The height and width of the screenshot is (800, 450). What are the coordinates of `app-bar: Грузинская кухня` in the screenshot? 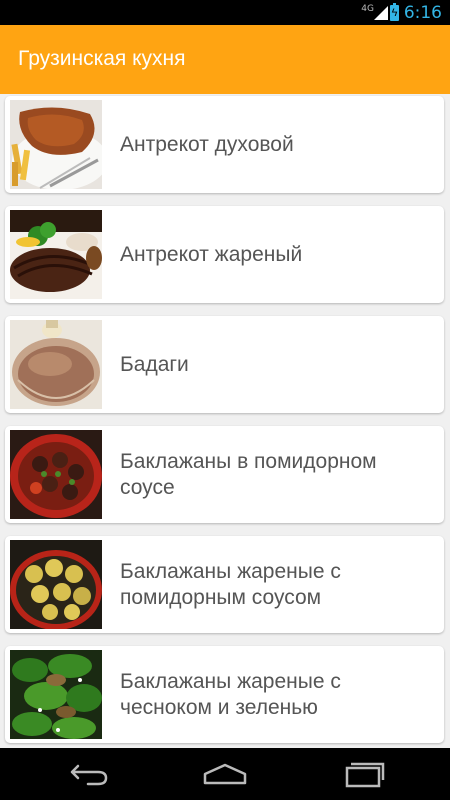 It's located at (225, 59).